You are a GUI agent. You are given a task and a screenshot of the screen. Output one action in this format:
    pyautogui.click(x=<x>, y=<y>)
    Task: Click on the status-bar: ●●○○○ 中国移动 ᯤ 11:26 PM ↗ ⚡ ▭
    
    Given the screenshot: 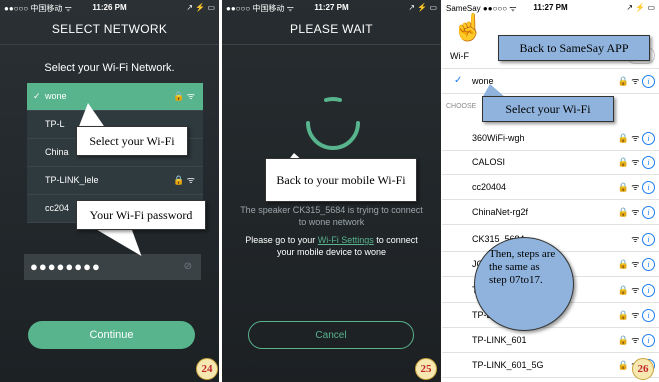 What is the action you would take?
    pyautogui.click(x=109, y=8)
    